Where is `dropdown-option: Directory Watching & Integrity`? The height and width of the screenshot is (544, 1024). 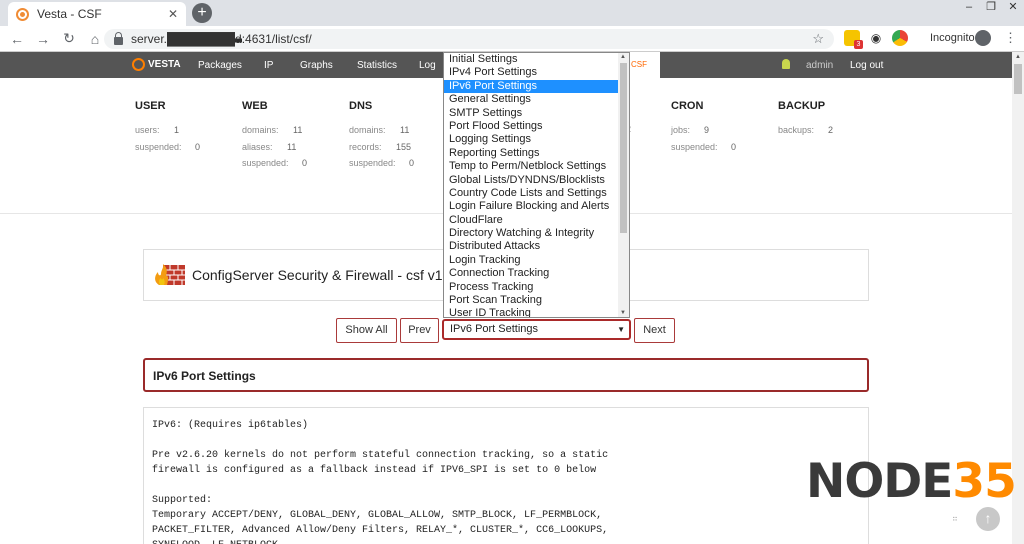
dropdown-option: Directory Watching & Integrity is located at coordinates (531, 233).